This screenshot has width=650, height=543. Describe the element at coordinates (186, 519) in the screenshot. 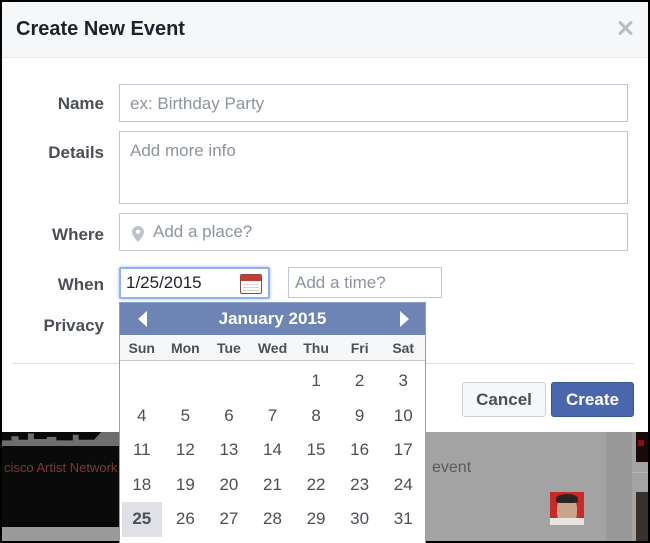

I see `calendar-day: 26` at that location.